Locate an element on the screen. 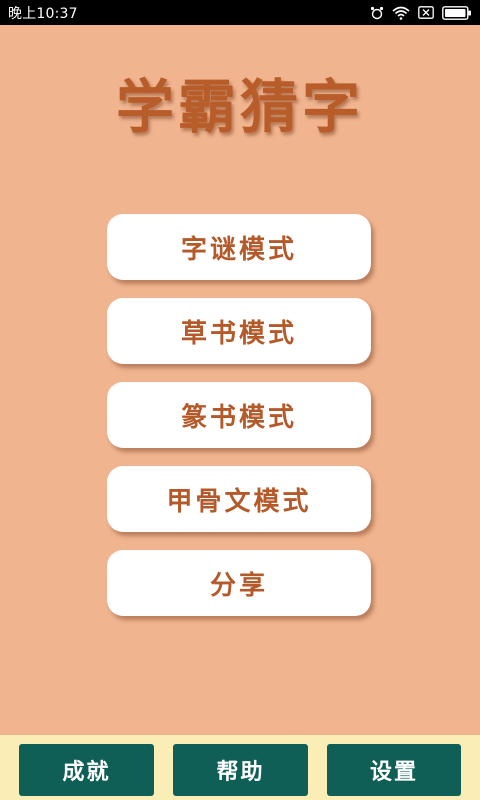 This screenshot has width=480, height=800. status-icons is located at coordinates (421, 12).